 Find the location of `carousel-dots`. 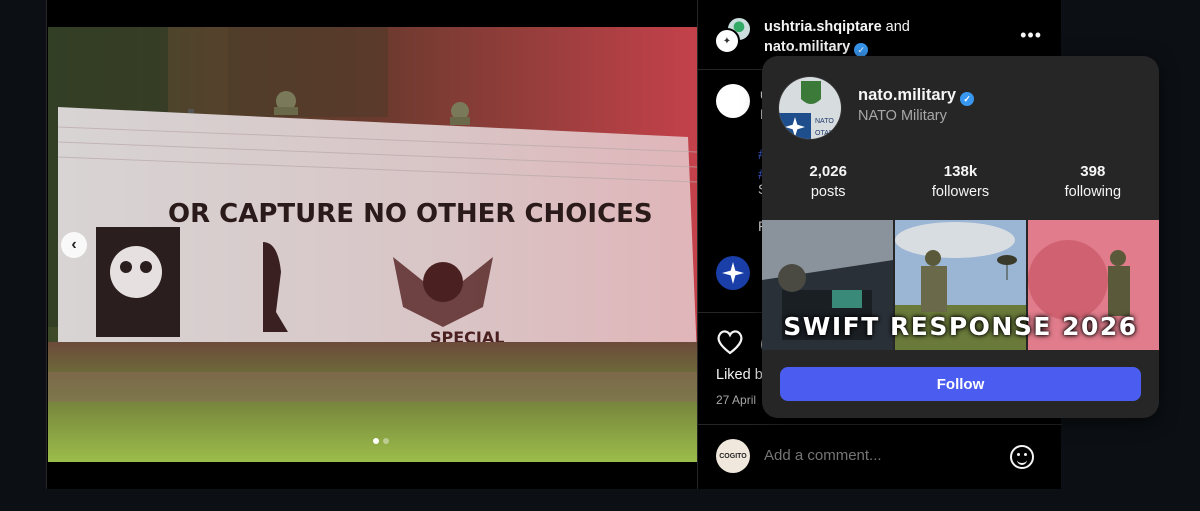

carousel-dots is located at coordinates (381, 441).